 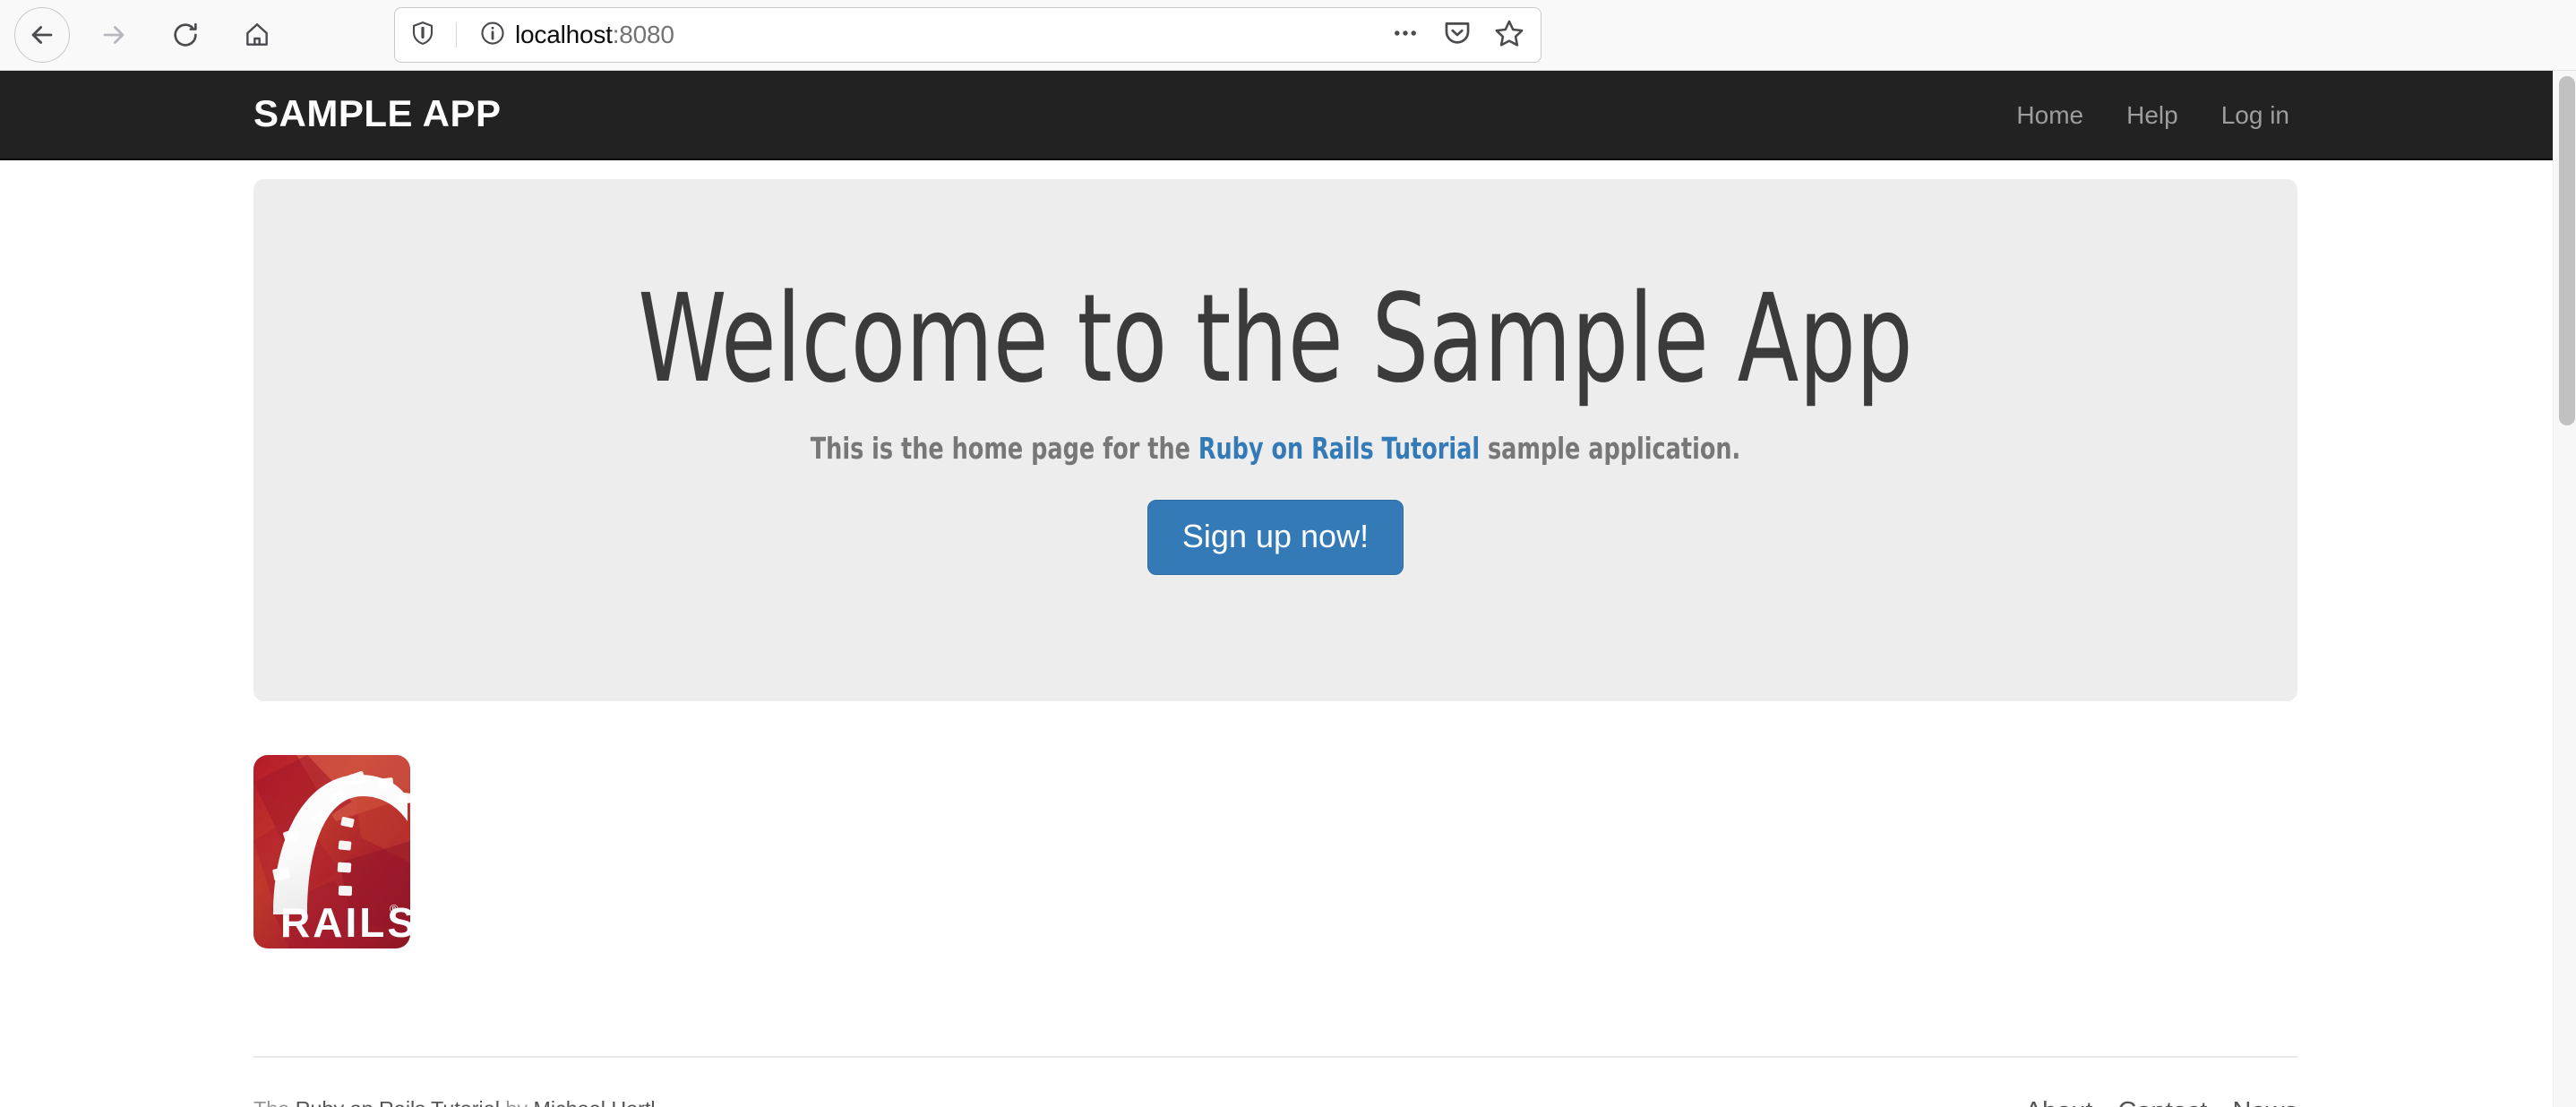 I want to click on reload-icon, so click(x=185, y=35).